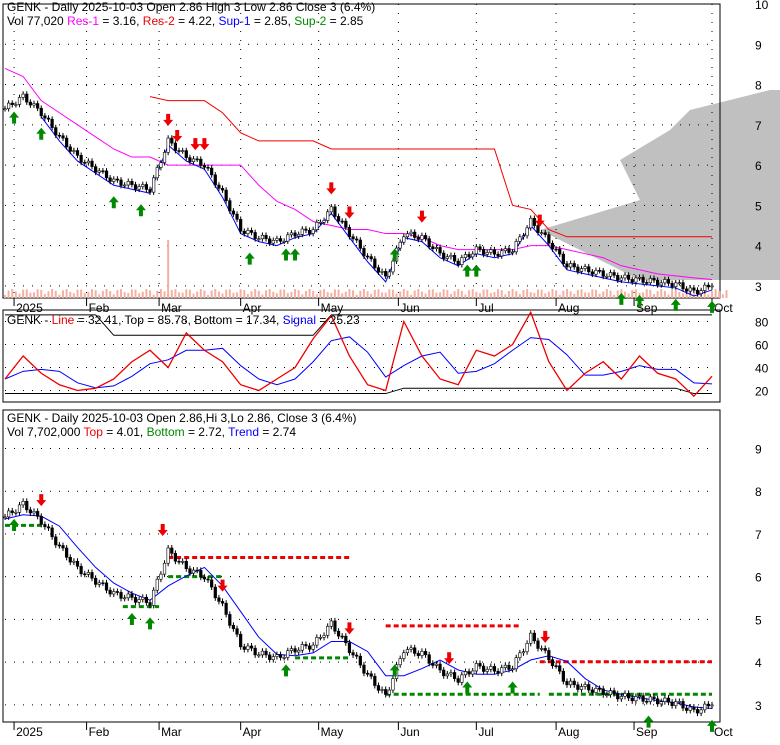 This screenshot has width=780, height=745. What do you see at coordinates (124, 432) in the screenshot?
I see `top-value: = 4.01,` at bounding box center [124, 432].